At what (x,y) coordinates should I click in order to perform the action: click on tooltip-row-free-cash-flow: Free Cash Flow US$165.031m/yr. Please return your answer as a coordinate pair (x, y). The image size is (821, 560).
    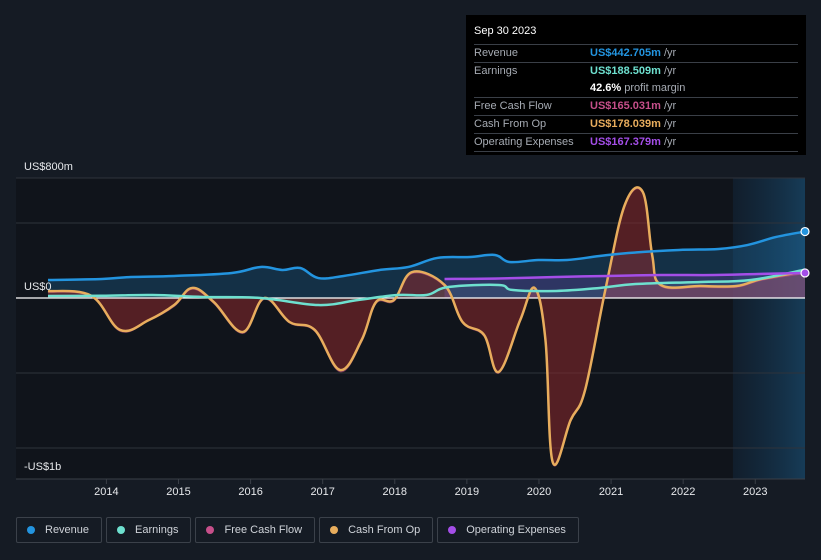
    Looking at the image, I should click on (636, 106).